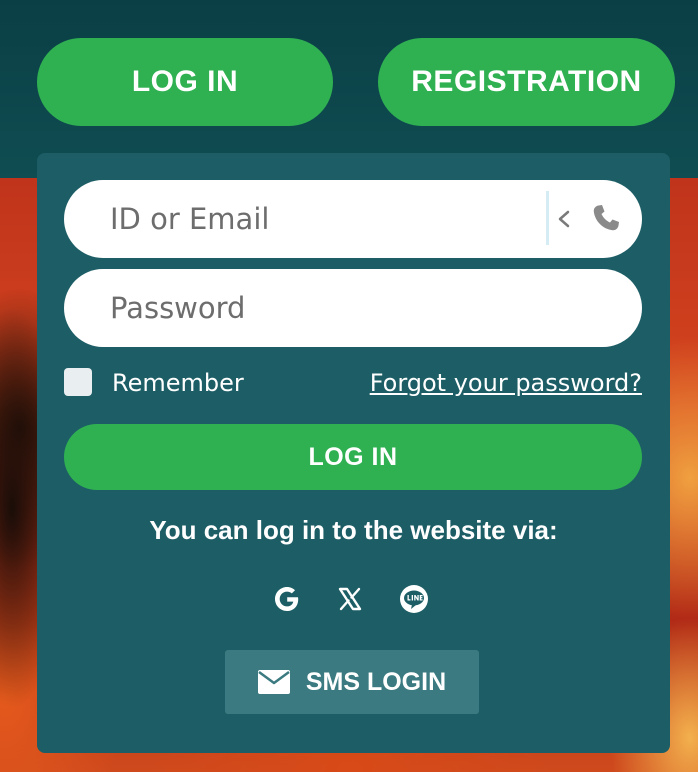 This screenshot has width=698, height=772. I want to click on remember-label: Remember, so click(178, 383).